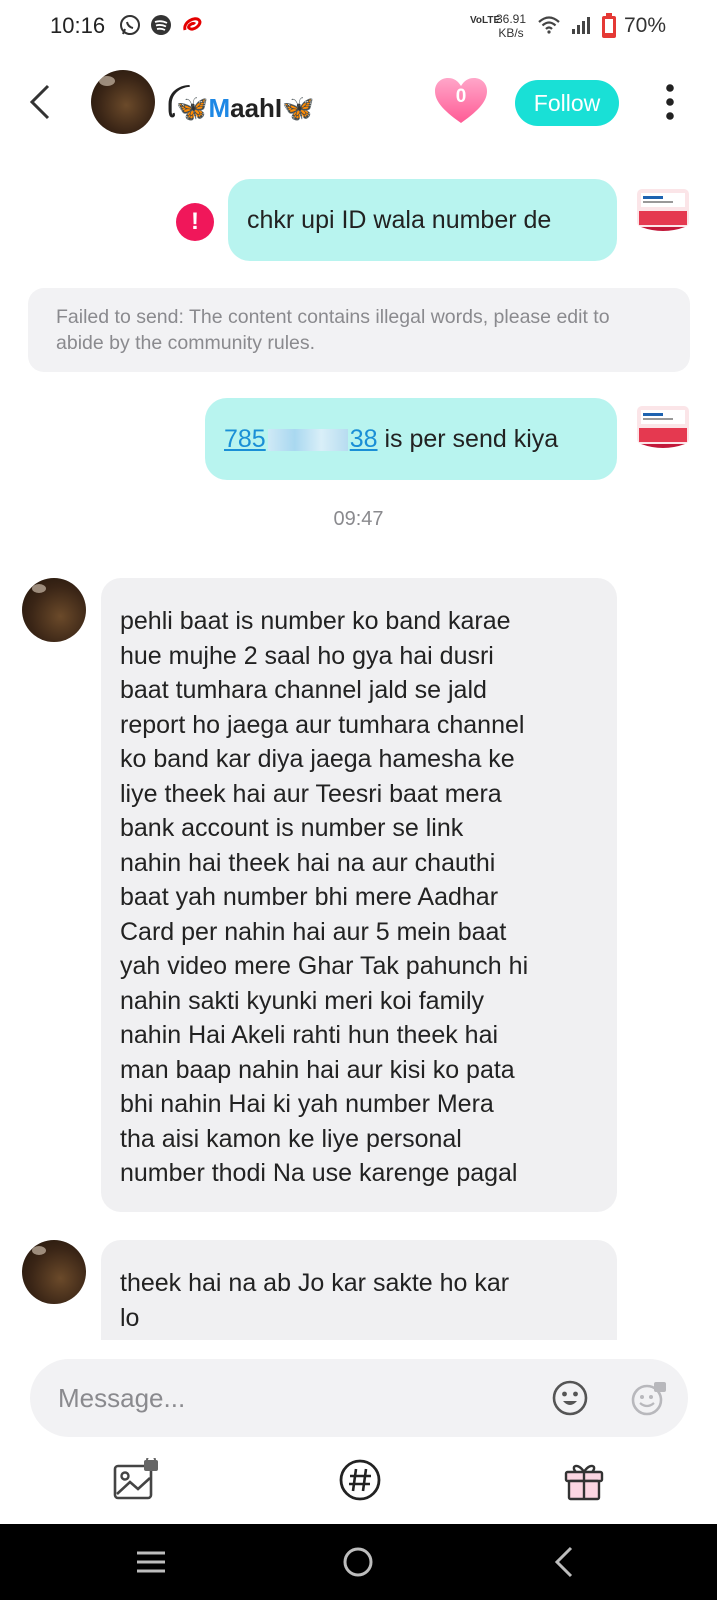 This screenshot has height=1600, width=717. What do you see at coordinates (468, 439) in the screenshot?
I see `sent-message-text-2: is per send kiya` at bounding box center [468, 439].